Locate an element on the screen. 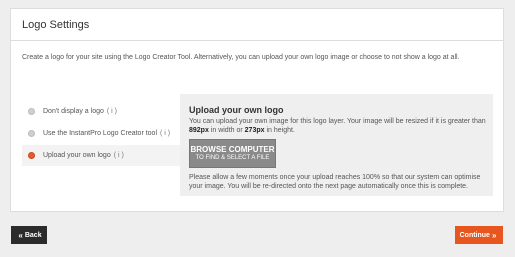 This screenshot has width=515, height=257. upload-desc-text: in height. is located at coordinates (279, 130).